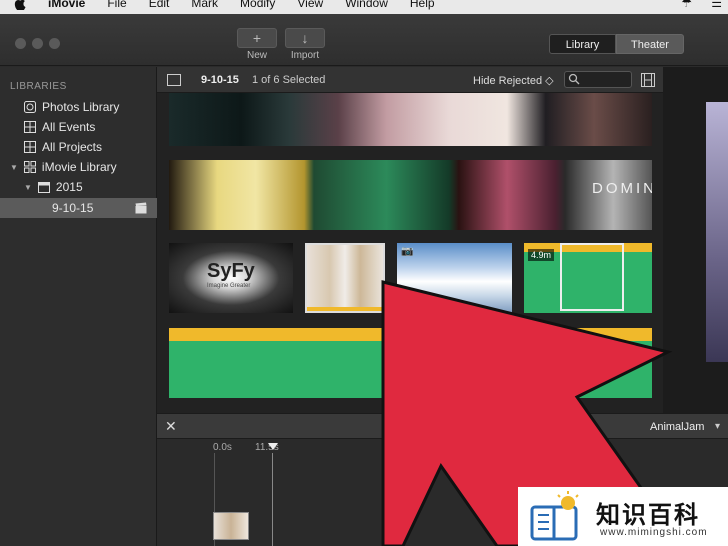  I want to click on menu-window: Window, so click(366, 5).